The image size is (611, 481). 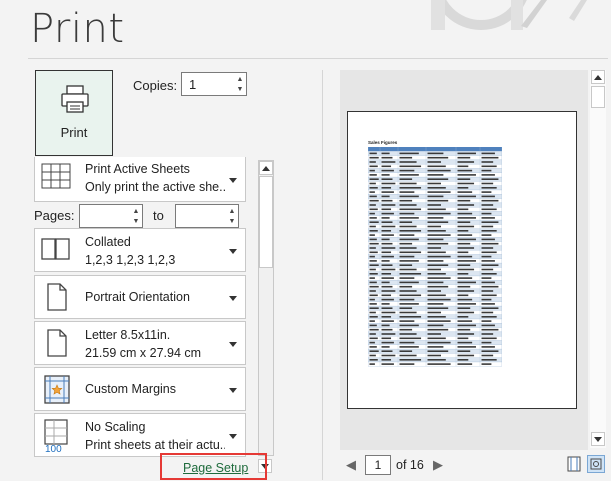 What do you see at coordinates (215, 468) in the screenshot?
I see `page-setup-link: Page Setup` at bounding box center [215, 468].